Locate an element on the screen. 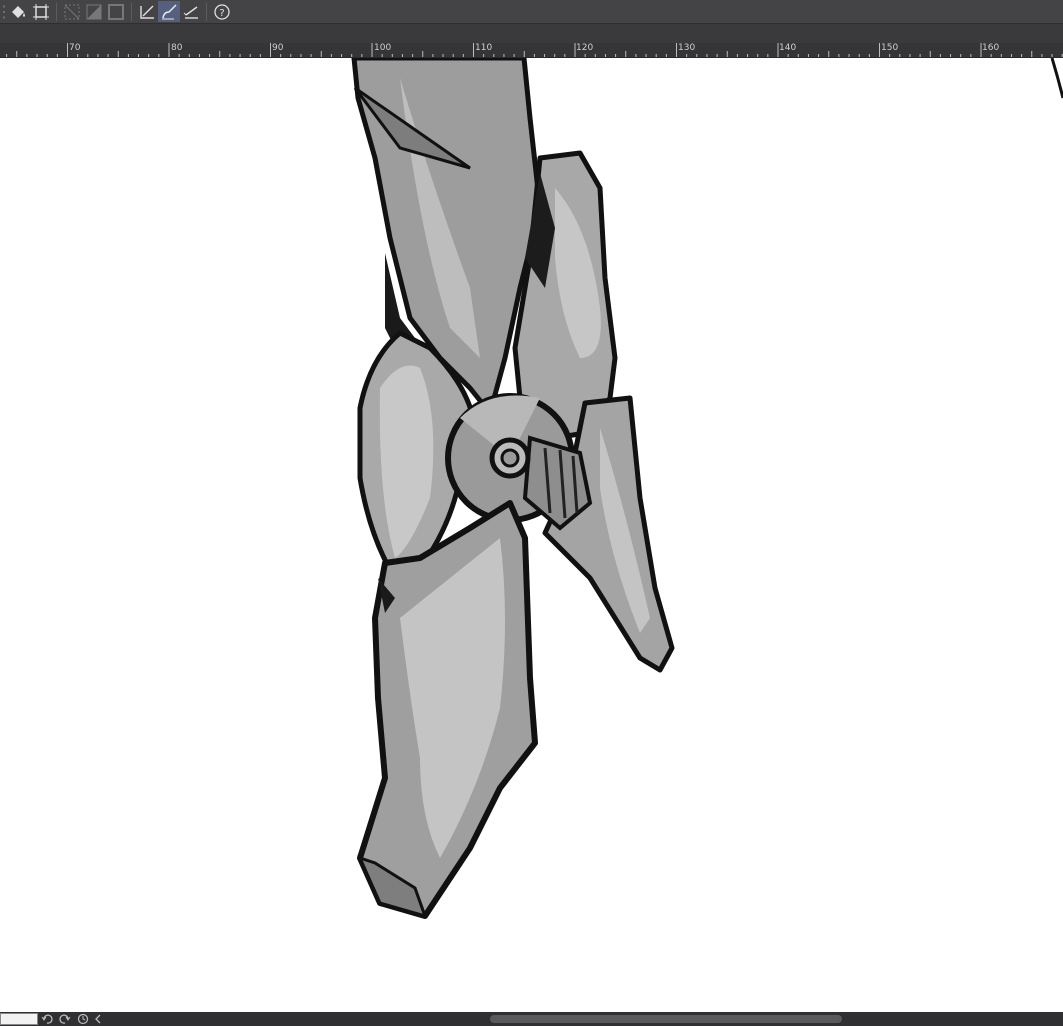 The height and width of the screenshot is (1026, 1063). tool-property-bar is located at coordinates (531, 33).